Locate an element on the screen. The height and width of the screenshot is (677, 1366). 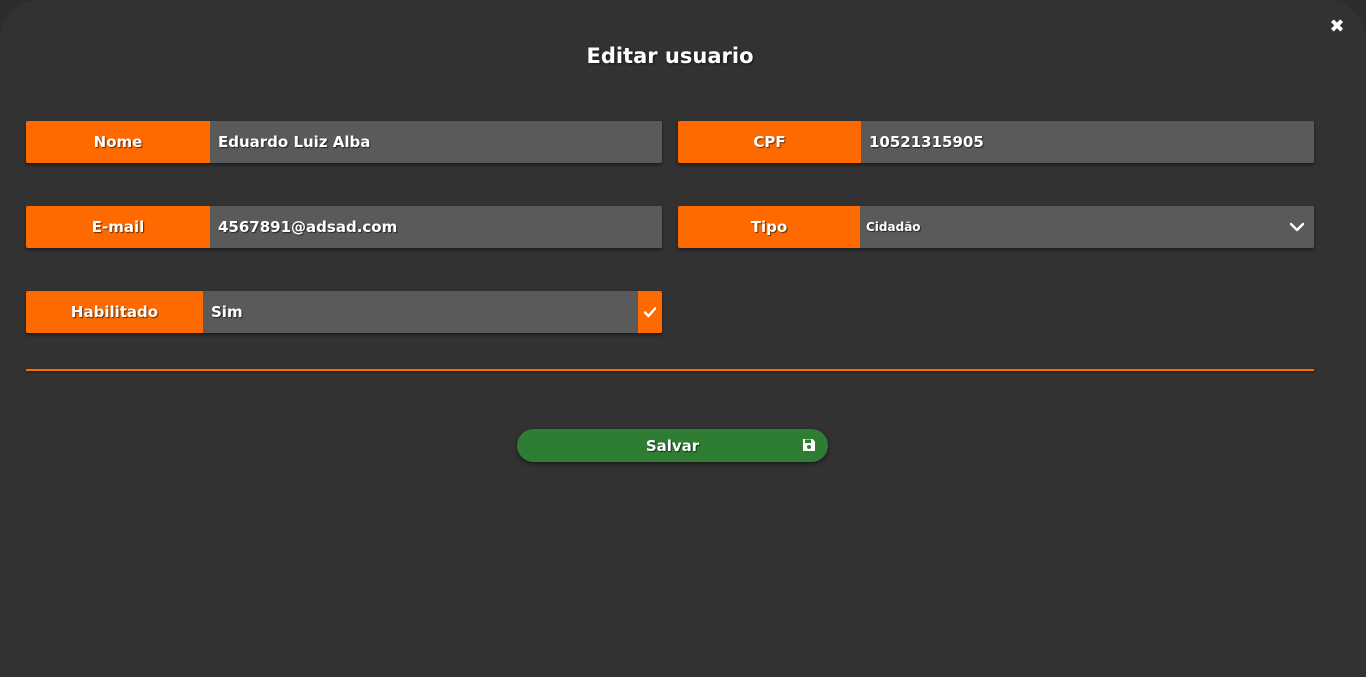
form-divider is located at coordinates (670, 370).